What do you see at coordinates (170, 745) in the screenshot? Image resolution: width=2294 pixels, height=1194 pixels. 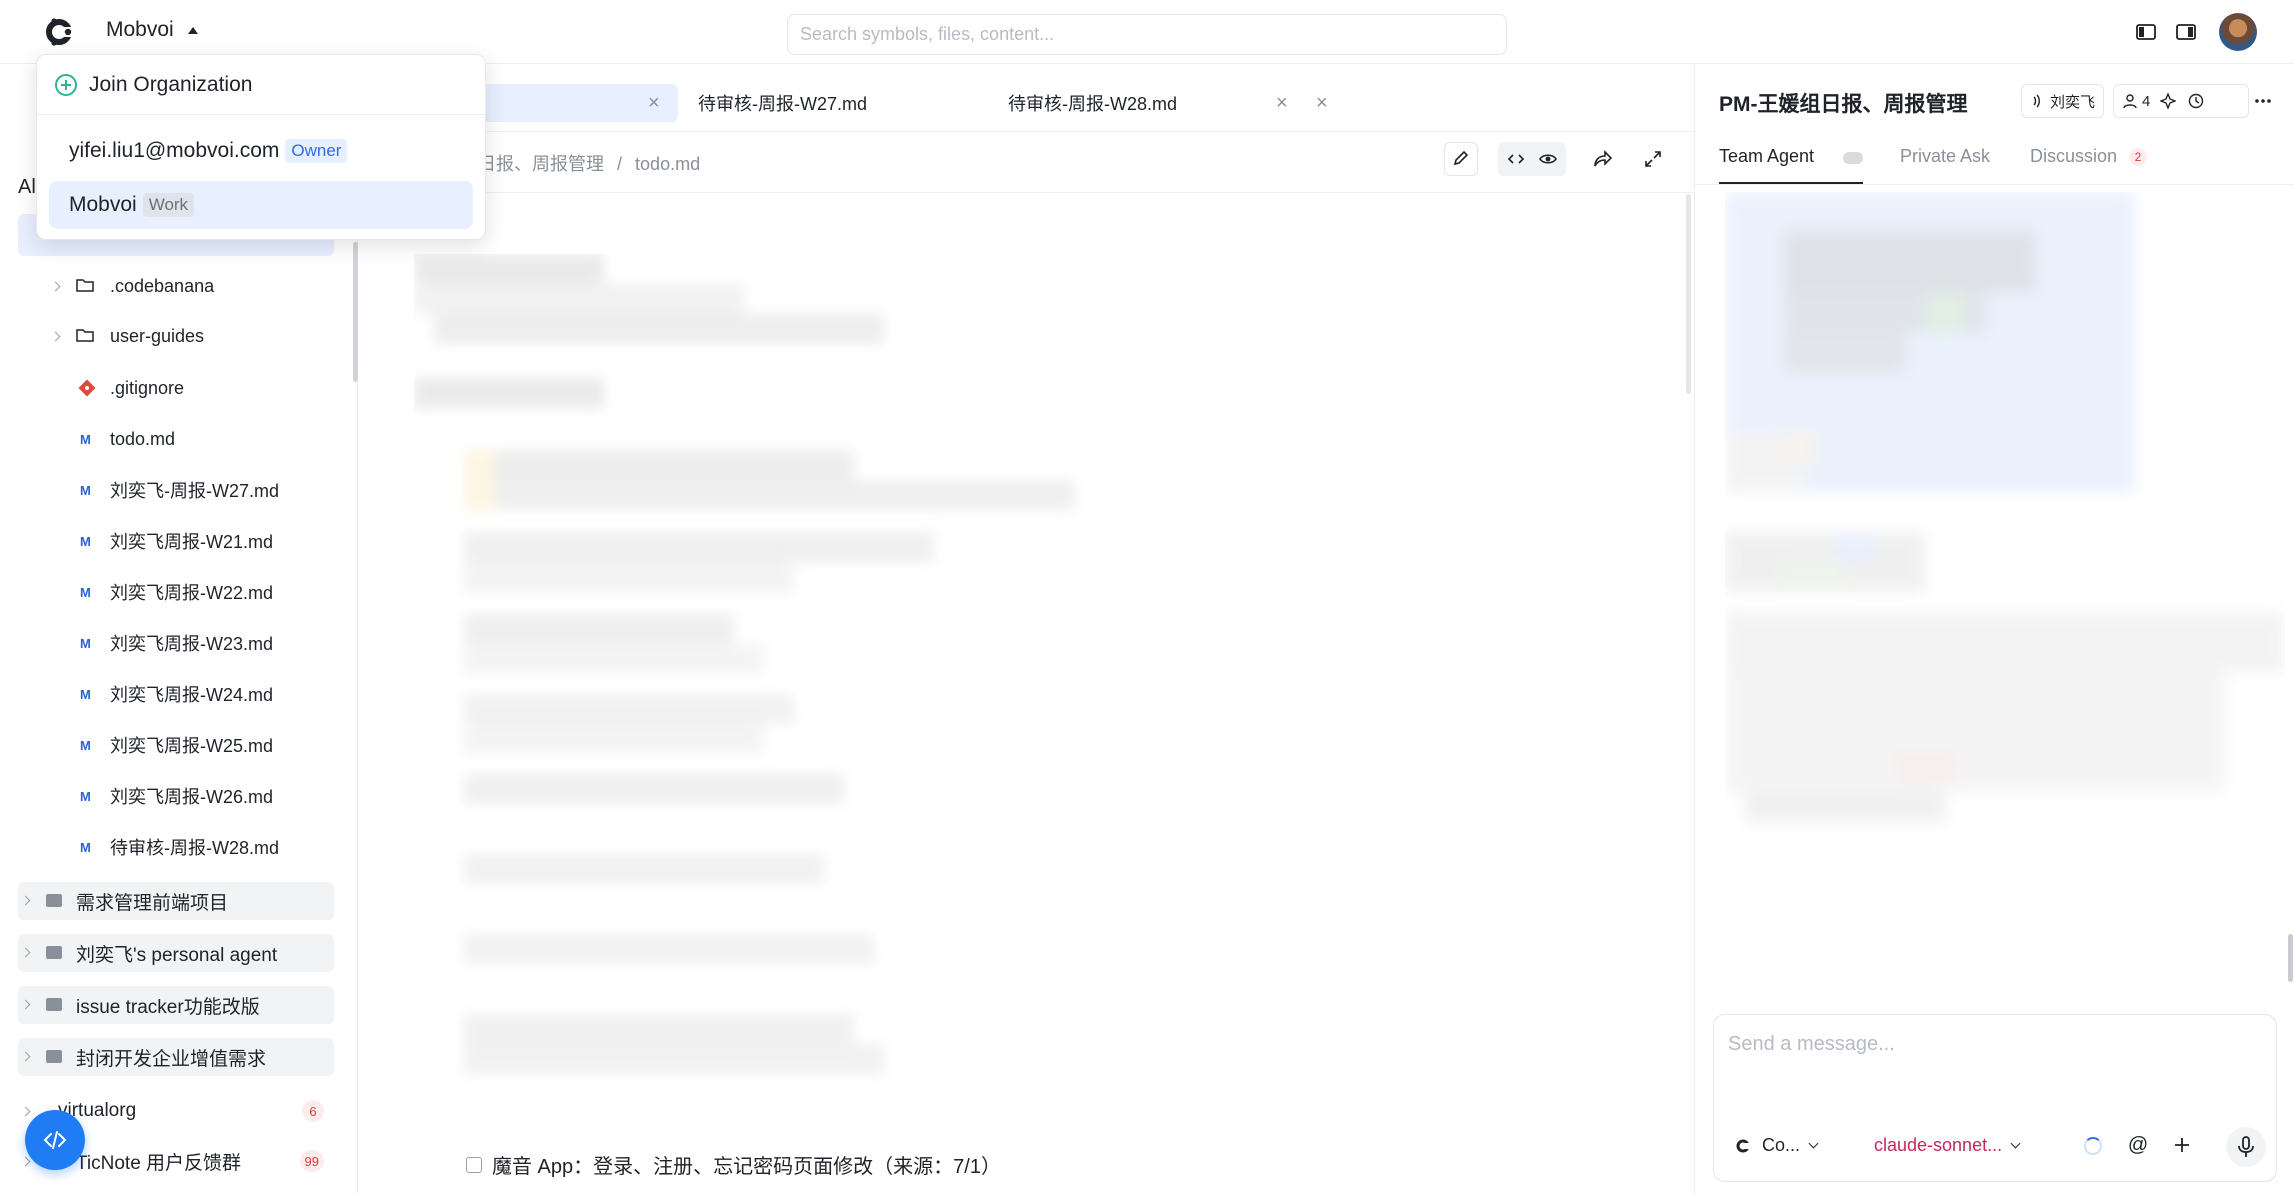 I see `tree-file-md: M 刘奕飞周报-W25.md` at bounding box center [170, 745].